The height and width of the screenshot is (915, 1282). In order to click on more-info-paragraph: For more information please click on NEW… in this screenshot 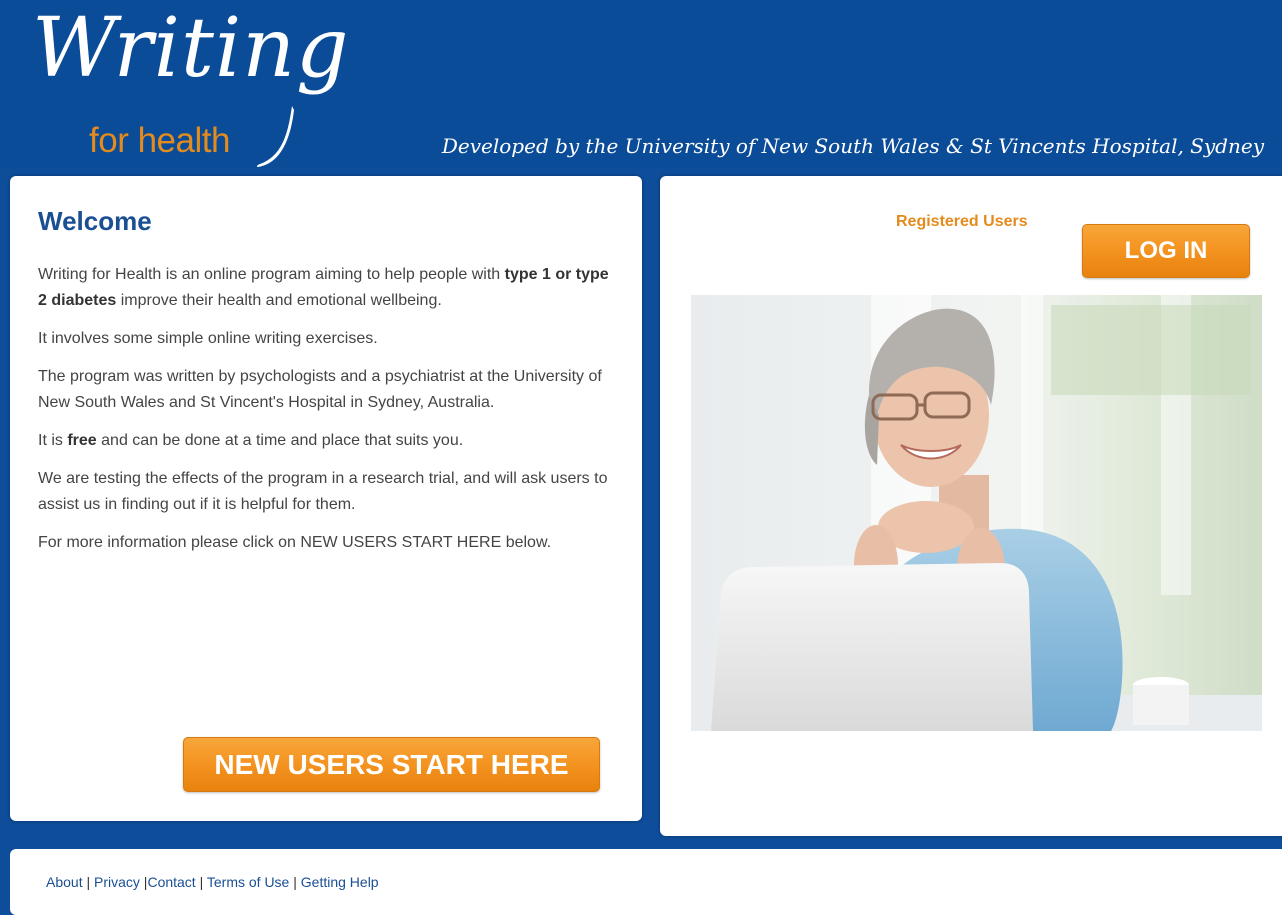, I will do `click(295, 542)`.